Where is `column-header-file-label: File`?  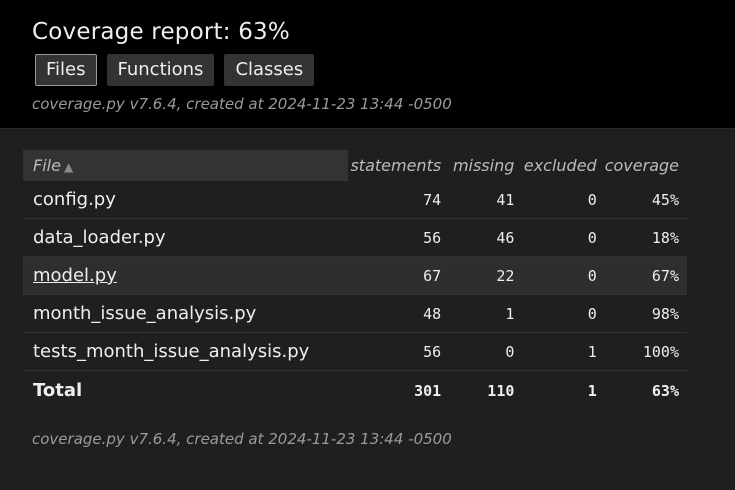 column-header-file-label: File is located at coordinates (47, 165).